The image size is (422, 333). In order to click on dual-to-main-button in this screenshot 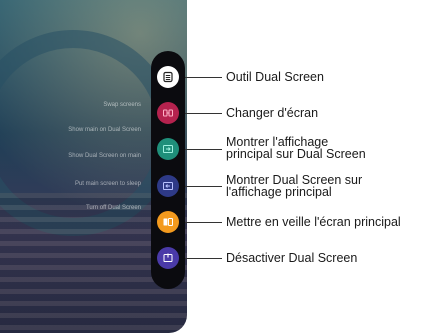, I will do `click(168, 186)`.